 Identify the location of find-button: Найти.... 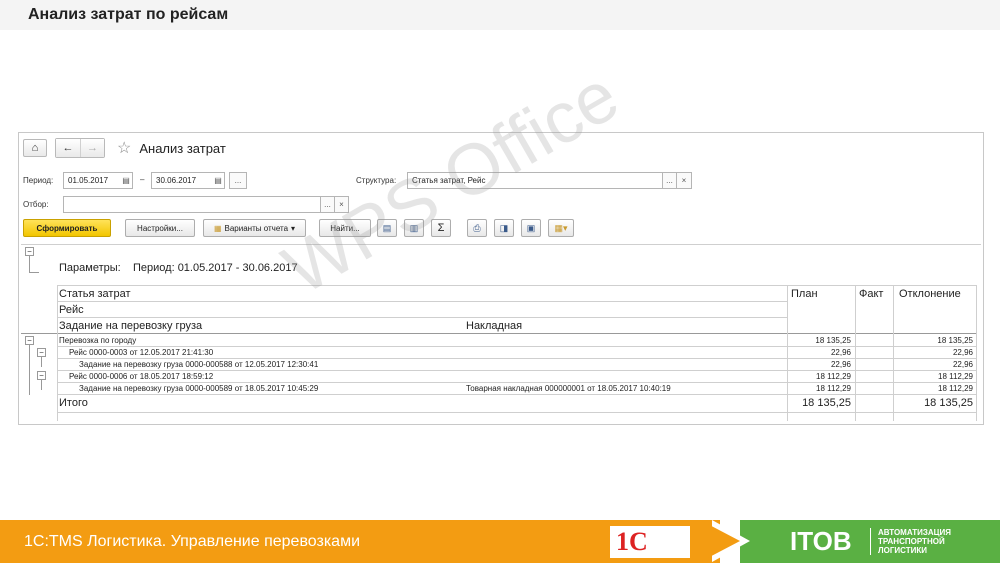
(345, 228).